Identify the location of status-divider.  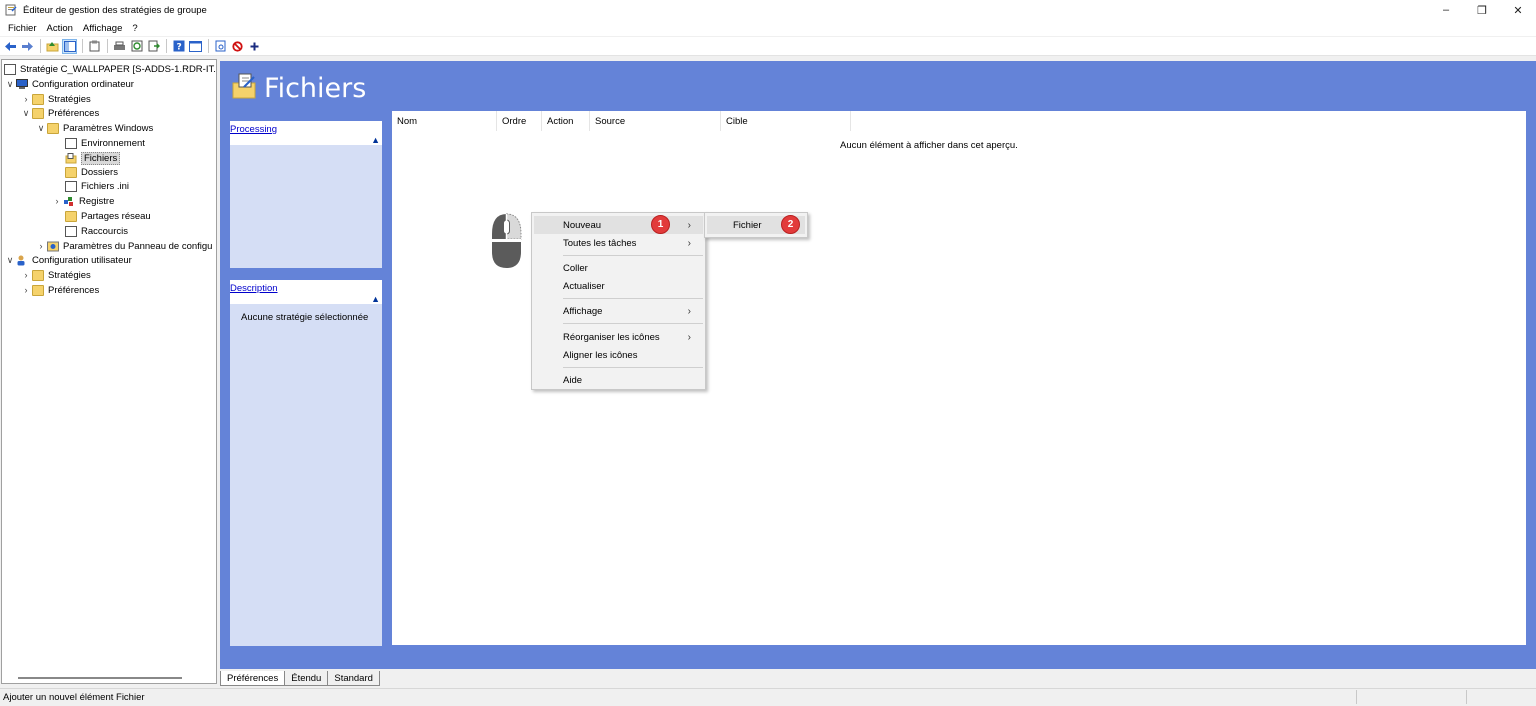
(1466, 697).